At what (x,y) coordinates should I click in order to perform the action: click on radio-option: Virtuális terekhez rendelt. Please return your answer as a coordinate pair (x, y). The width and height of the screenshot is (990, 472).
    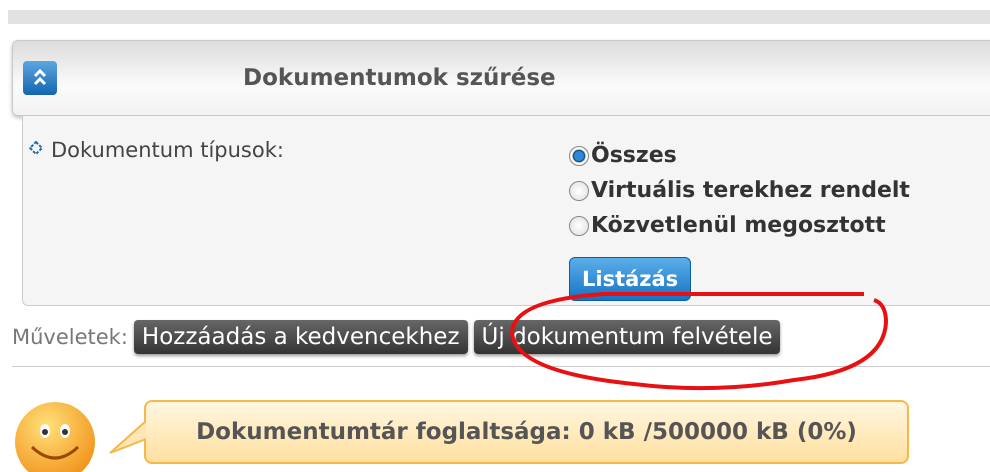
    Looking at the image, I should click on (739, 190).